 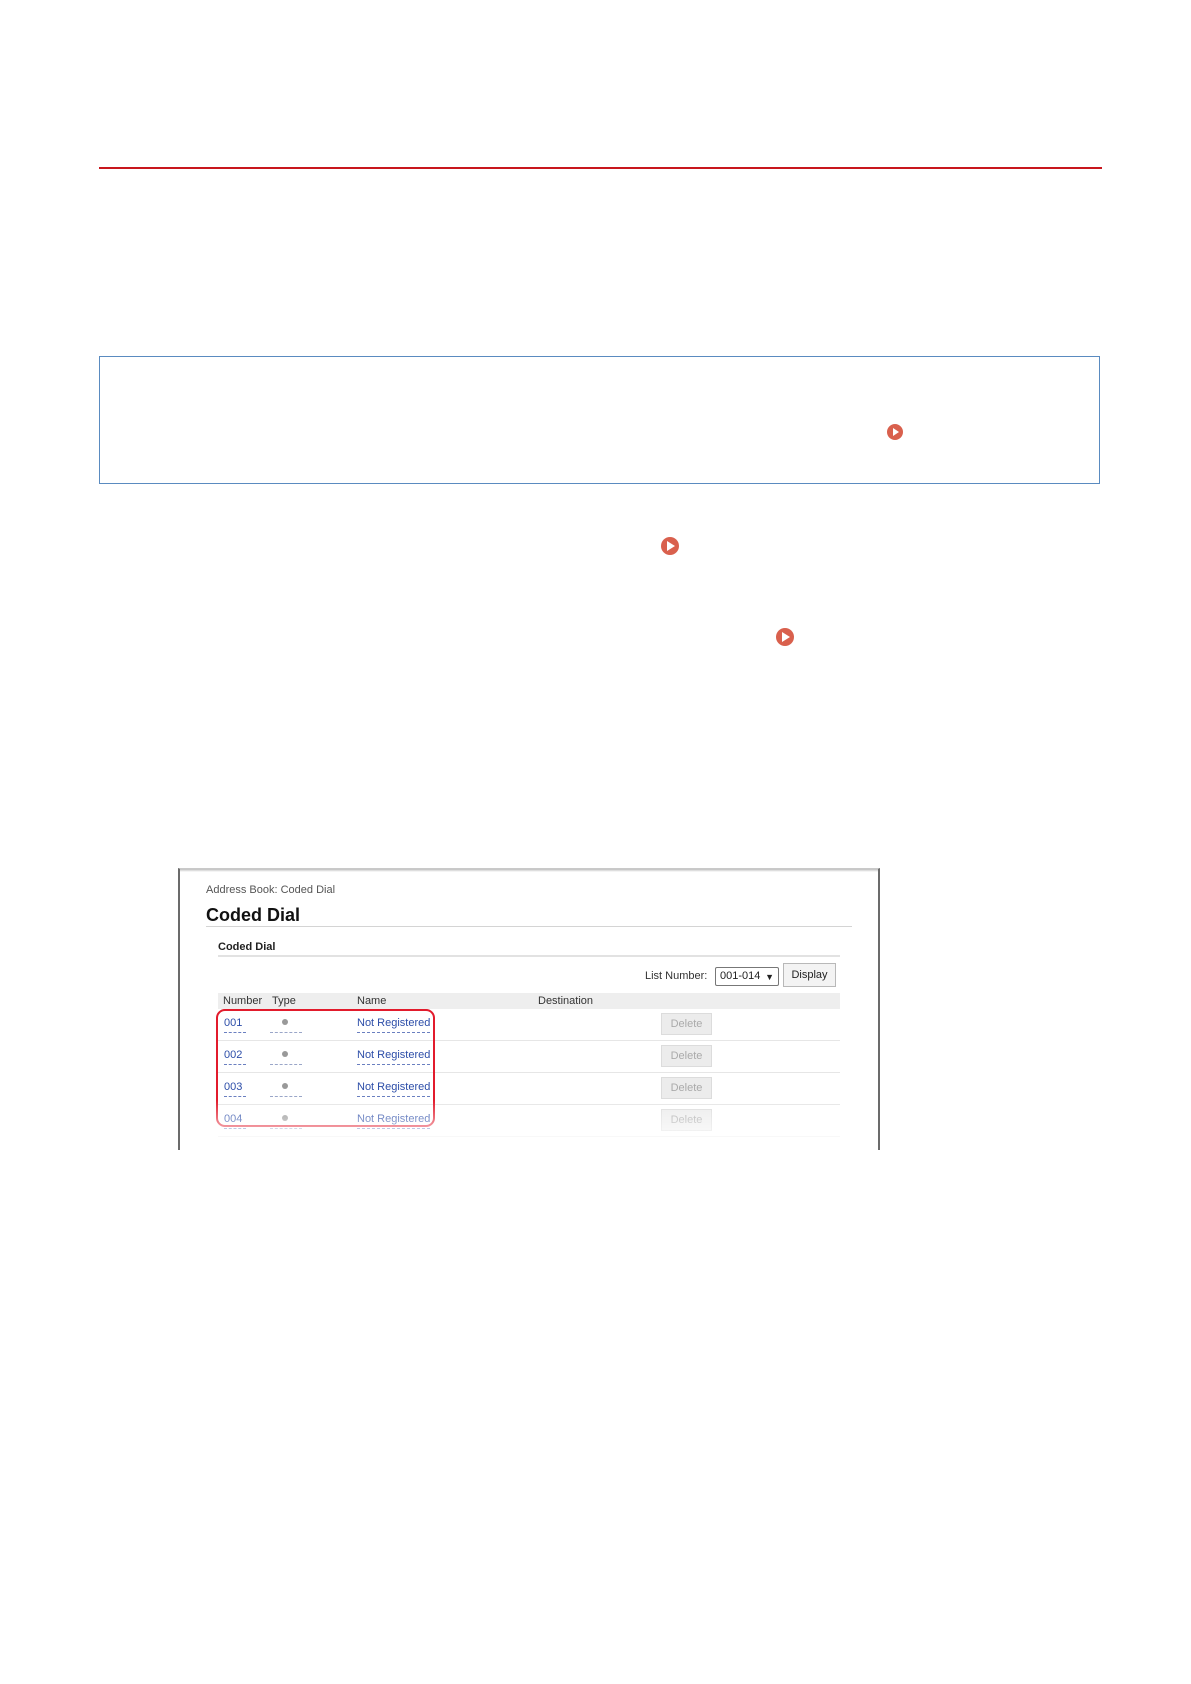 What do you see at coordinates (372, 1001) in the screenshot?
I see `column-header-name: Name` at bounding box center [372, 1001].